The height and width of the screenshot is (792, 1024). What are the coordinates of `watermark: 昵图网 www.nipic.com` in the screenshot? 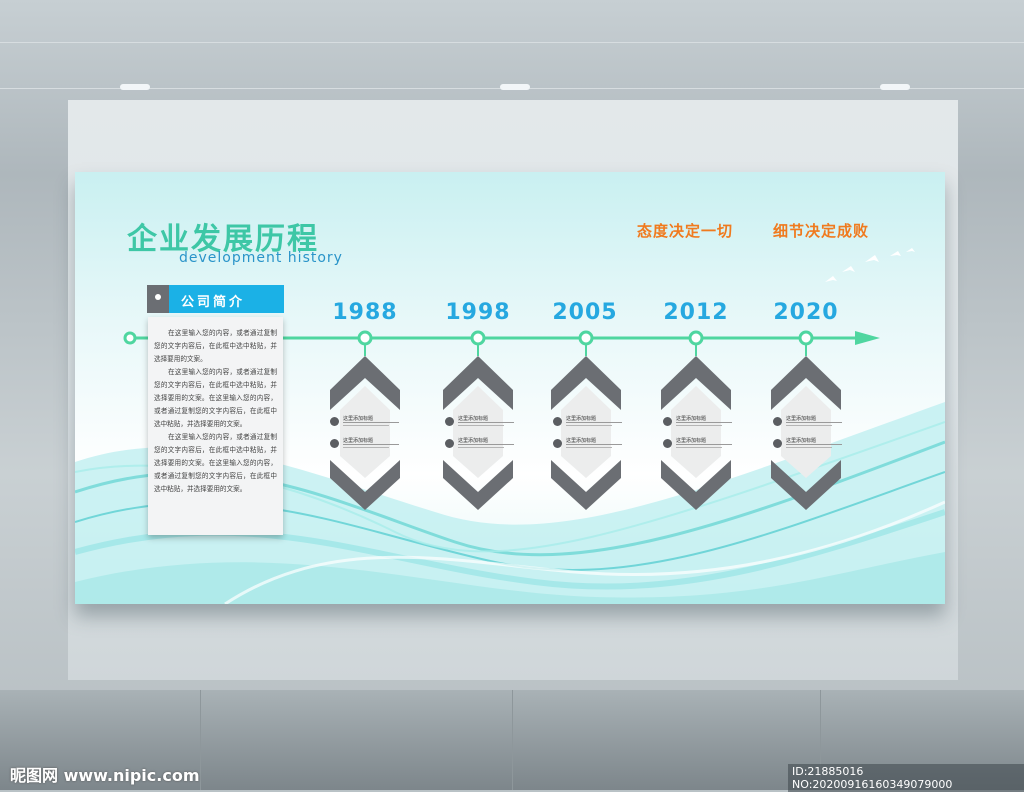 It's located at (105, 775).